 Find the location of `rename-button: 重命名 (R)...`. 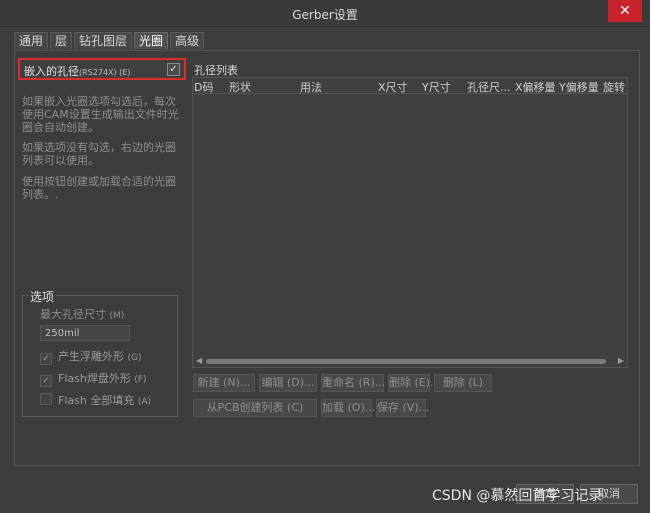

rename-button: 重命名 (R)... is located at coordinates (353, 383).